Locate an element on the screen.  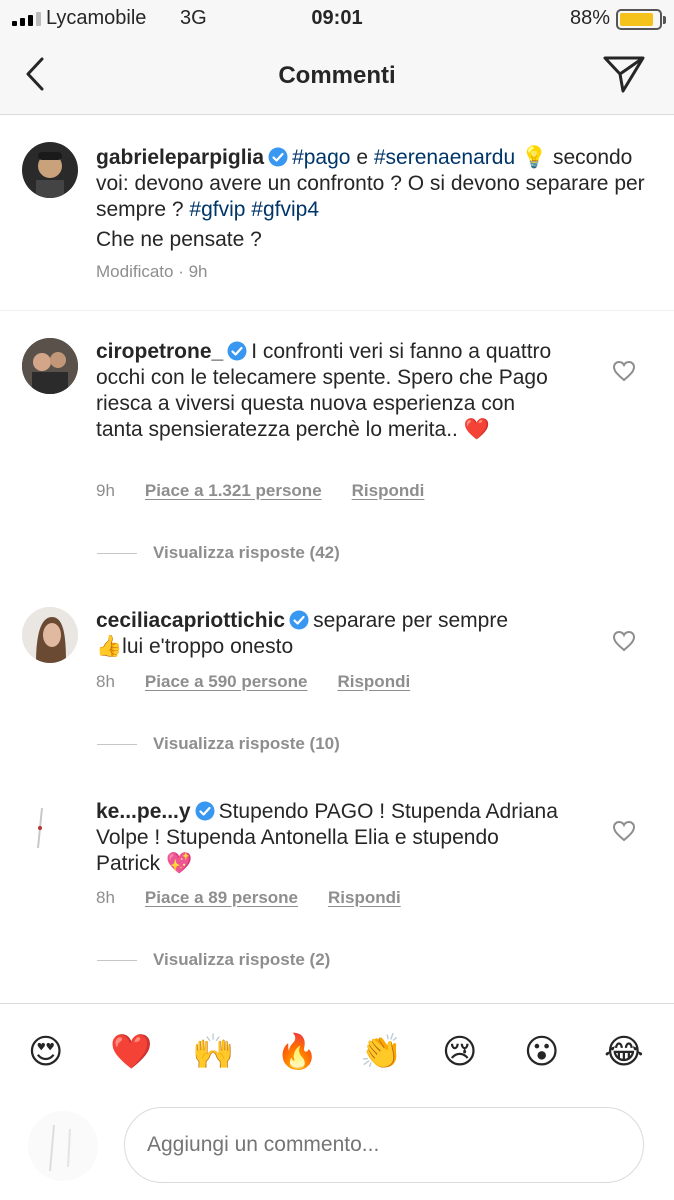
caption-meta: Modificato · 9h is located at coordinates (152, 271).